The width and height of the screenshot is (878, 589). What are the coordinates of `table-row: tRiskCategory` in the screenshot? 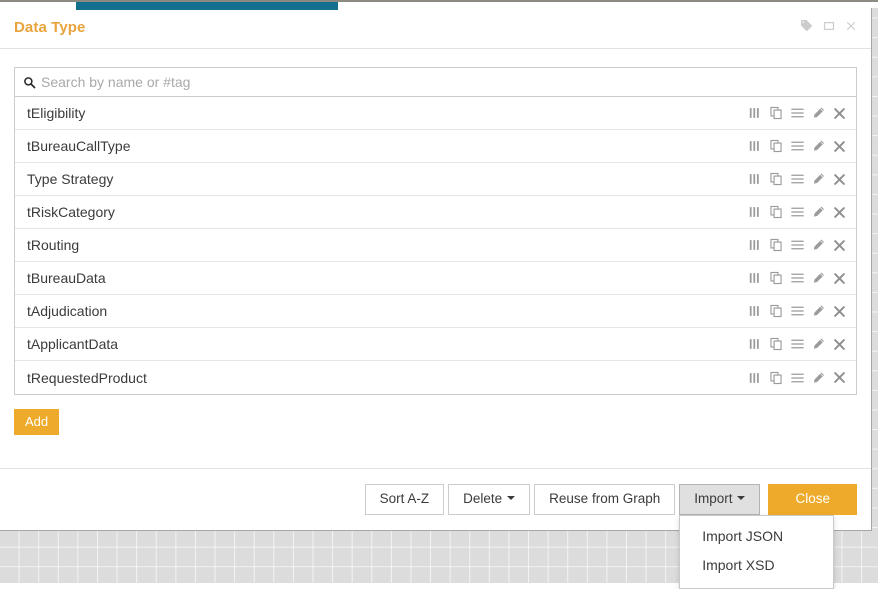 It's located at (435, 212).